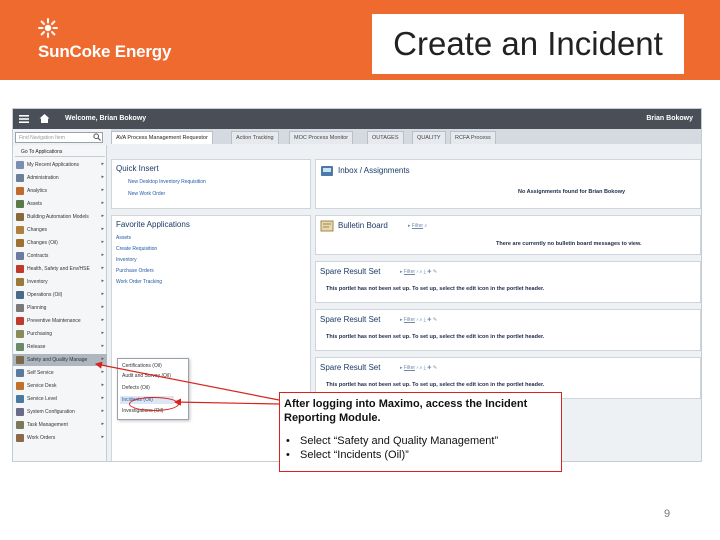 The height and width of the screenshot is (540, 720). I want to click on changes-oil-icon, so click(20, 243).